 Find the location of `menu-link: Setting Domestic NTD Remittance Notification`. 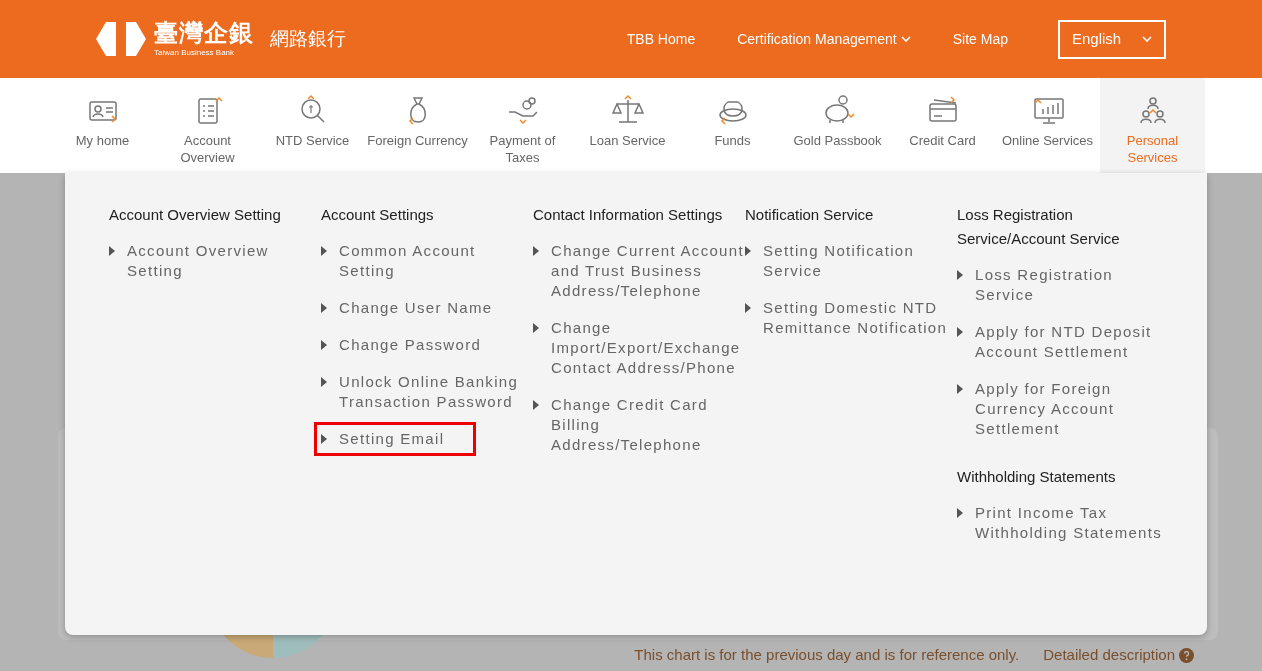

menu-link: Setting Domestic NTD Remittance Notification is located at coordinates (851, 318).